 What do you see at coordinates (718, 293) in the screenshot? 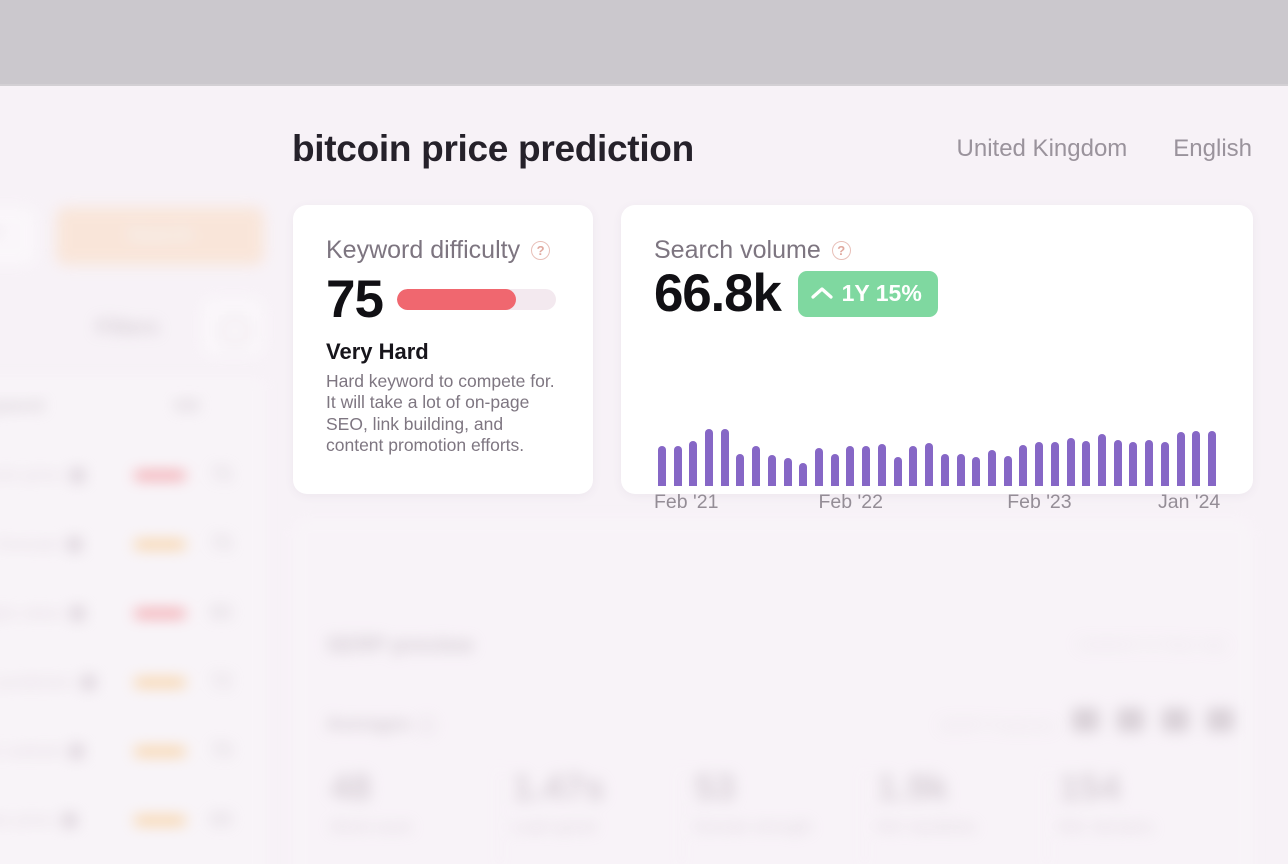
I see `search-volume-value: 66.8k` at bounding box center [718, 293].